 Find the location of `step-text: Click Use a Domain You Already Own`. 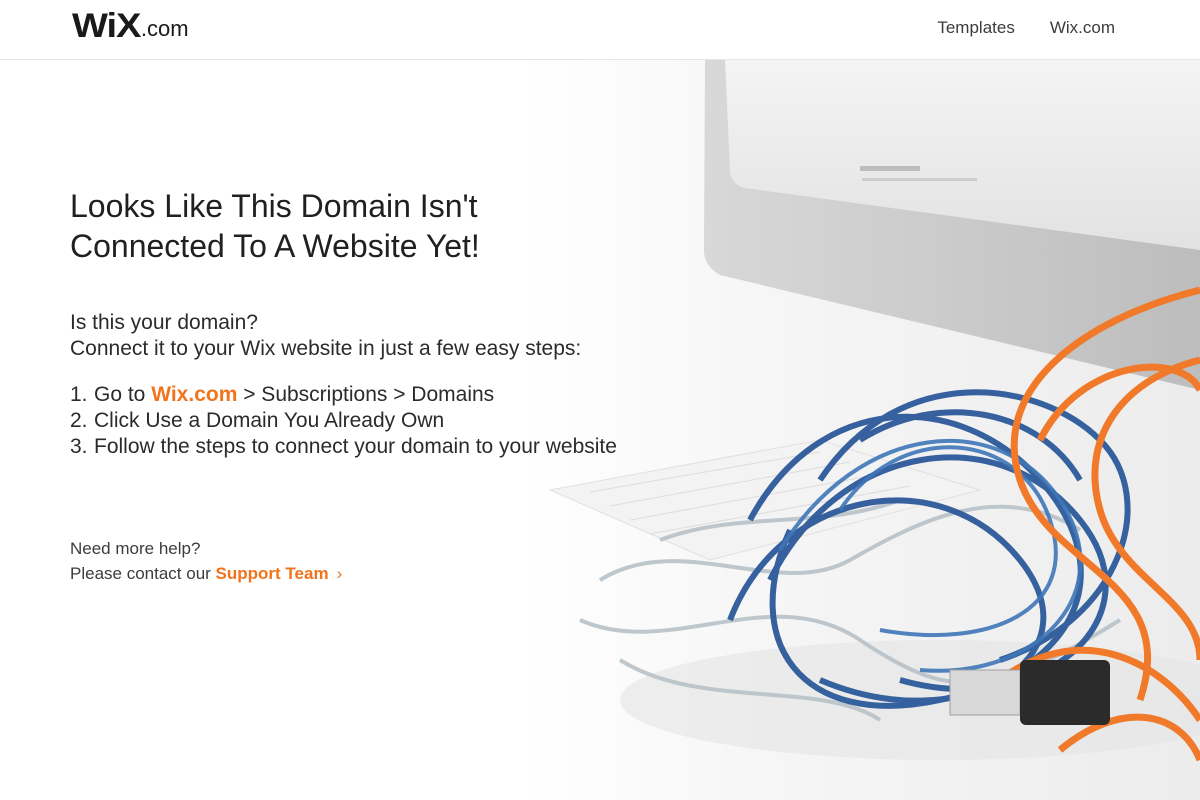

step-text: Click Use a Domain You Already Own is located at coordinates (269, 420).